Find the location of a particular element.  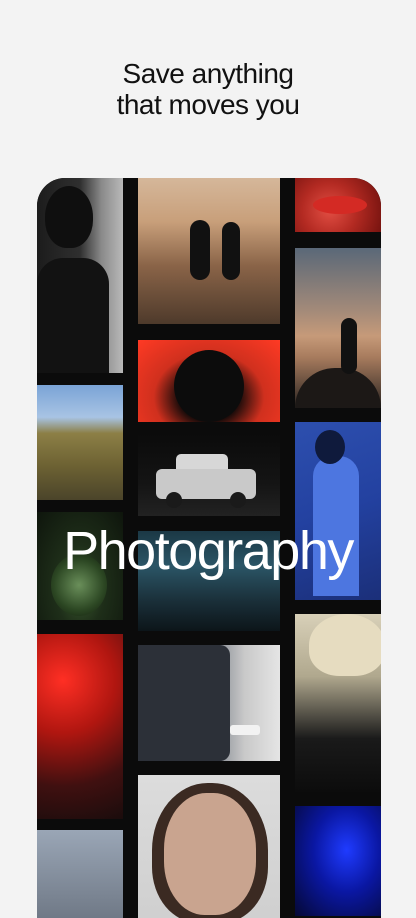

tile-bottom-left is located at coordinates (80, 874).